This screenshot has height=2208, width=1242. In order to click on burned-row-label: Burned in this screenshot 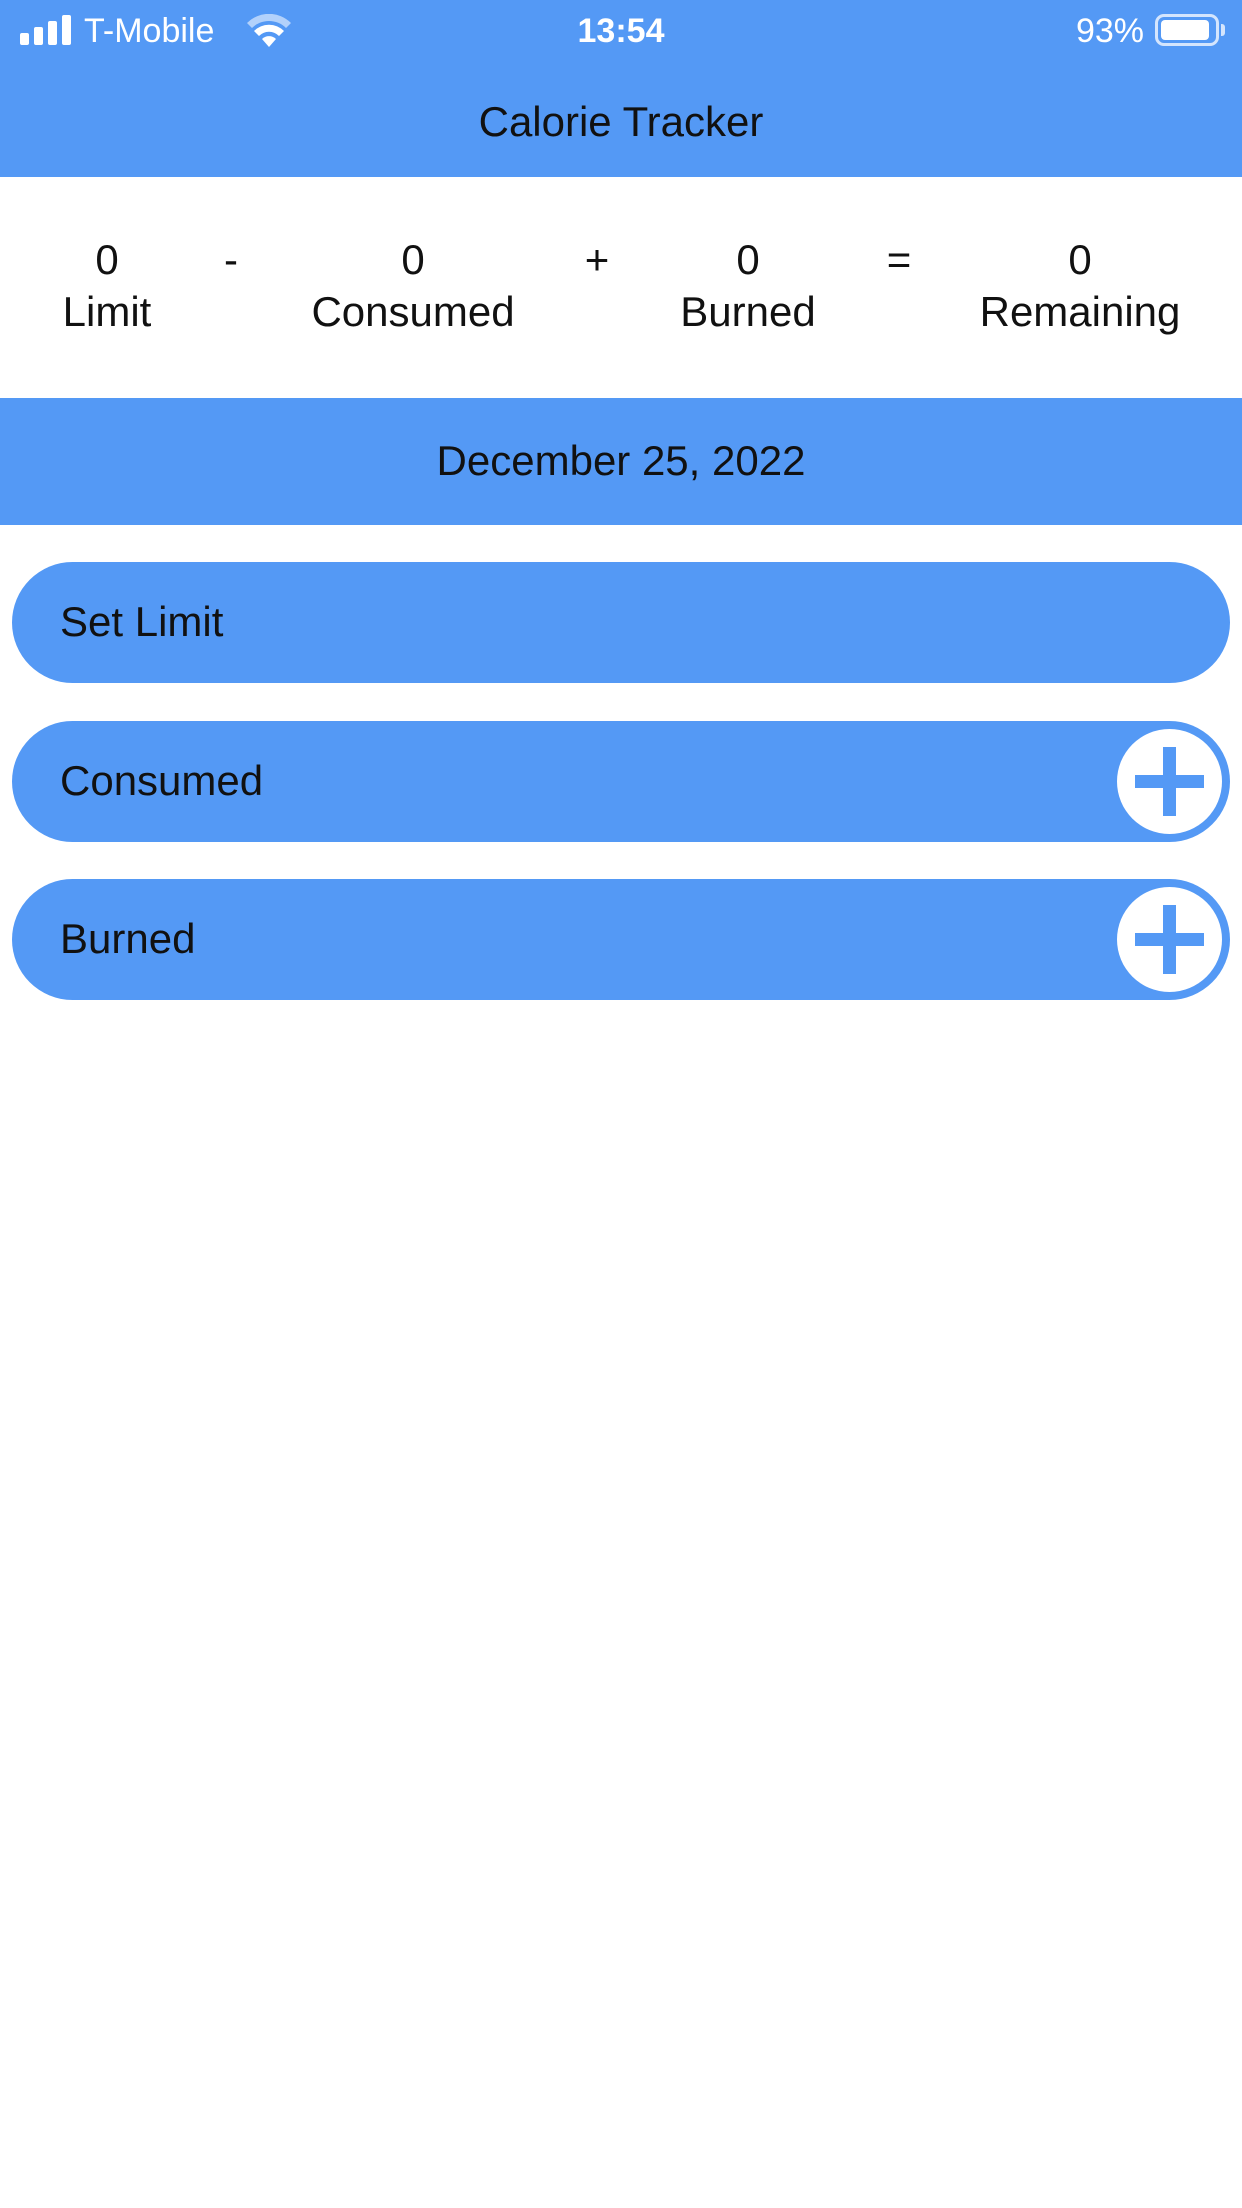, I will do `click(128, 938)`.